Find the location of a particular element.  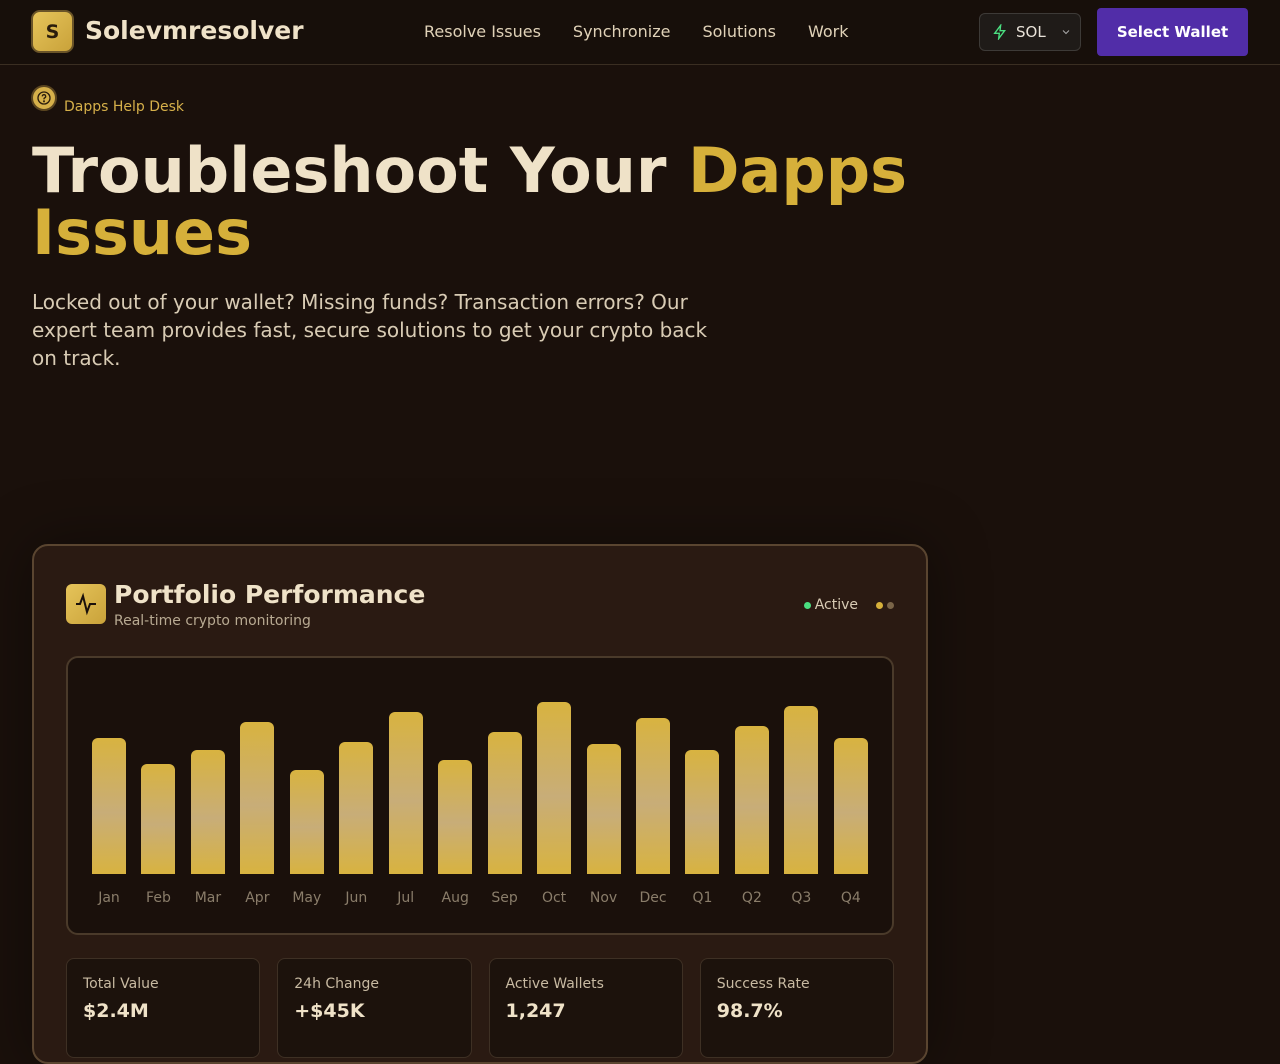

logo-letter: S is located at coordinates (52, 31).